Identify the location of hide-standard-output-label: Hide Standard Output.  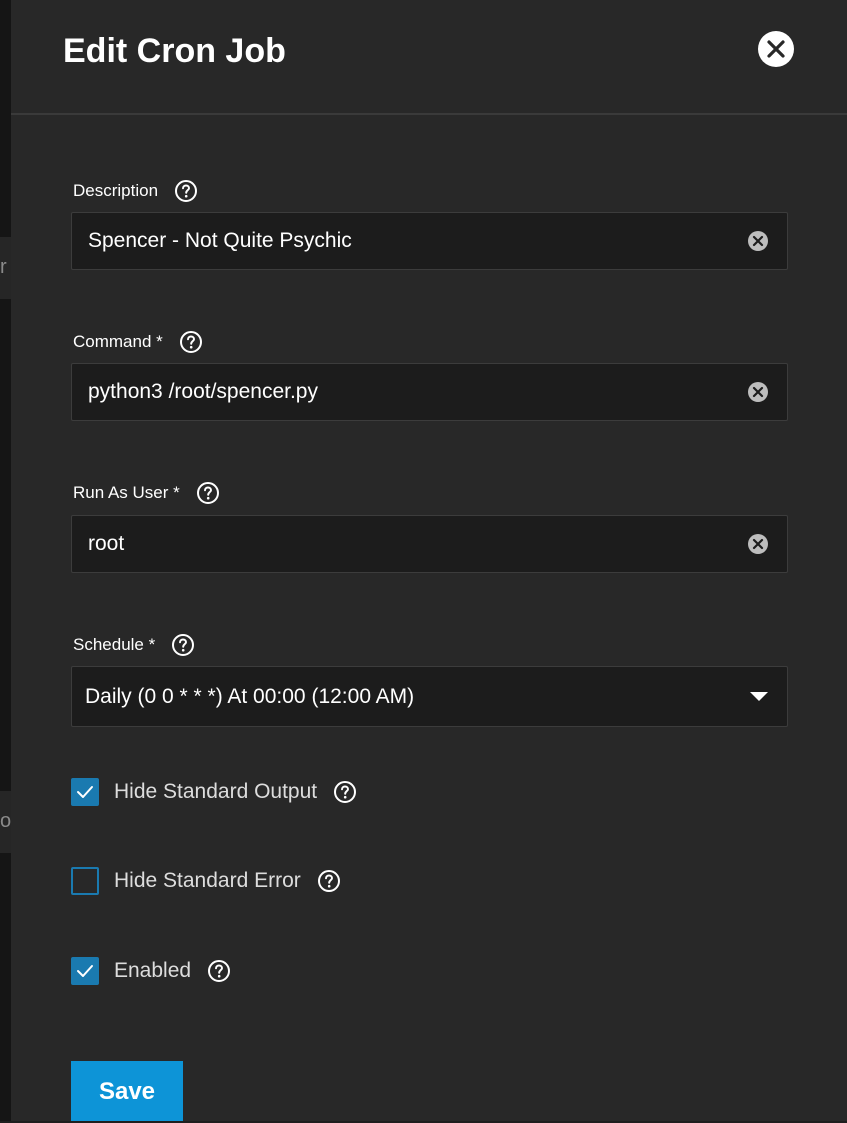
(216, 791).